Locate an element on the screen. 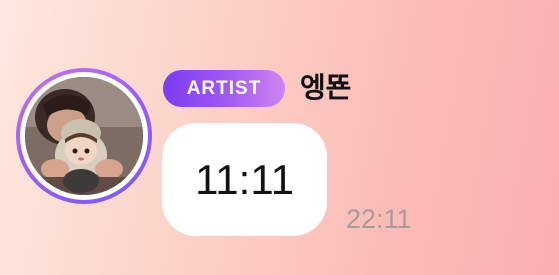 The height and width of the screenshot is (275, 559). message-bubble: 11:11 is located at coordinates (244, 179).